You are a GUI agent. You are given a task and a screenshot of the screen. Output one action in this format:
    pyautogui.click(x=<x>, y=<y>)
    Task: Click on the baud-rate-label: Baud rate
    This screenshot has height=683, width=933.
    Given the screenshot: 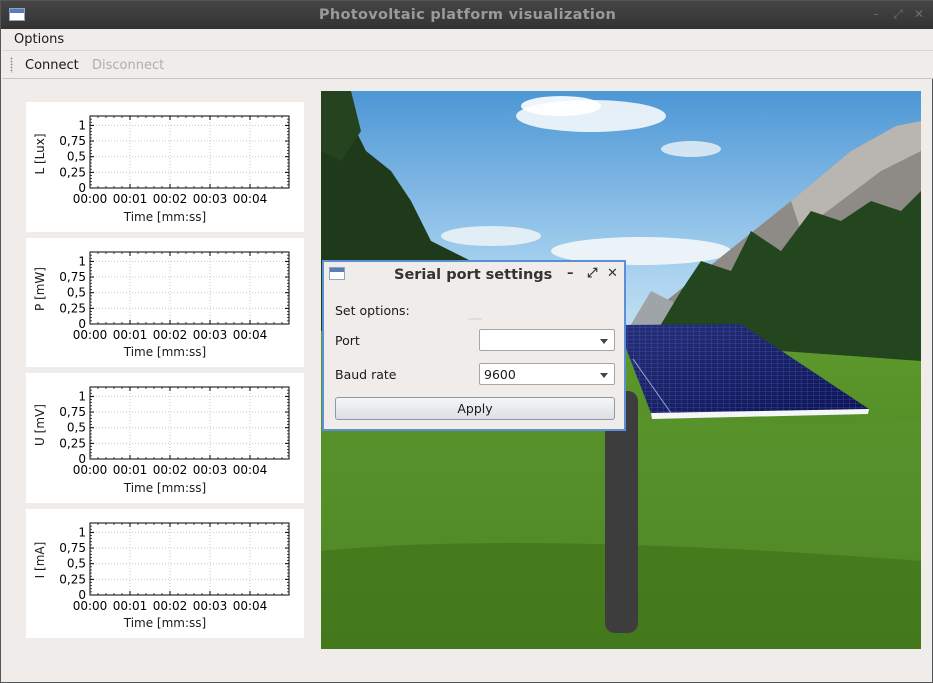 What is the action you would take?
    pyautogui.click(x=366, y=374)
    